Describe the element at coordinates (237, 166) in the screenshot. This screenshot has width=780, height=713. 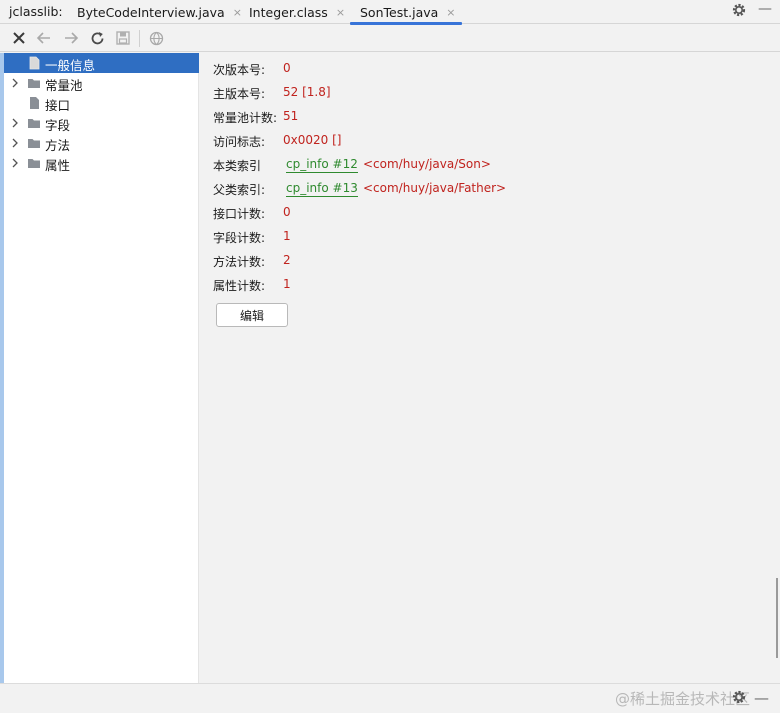
I see `field-label: 本类索引` at that location.